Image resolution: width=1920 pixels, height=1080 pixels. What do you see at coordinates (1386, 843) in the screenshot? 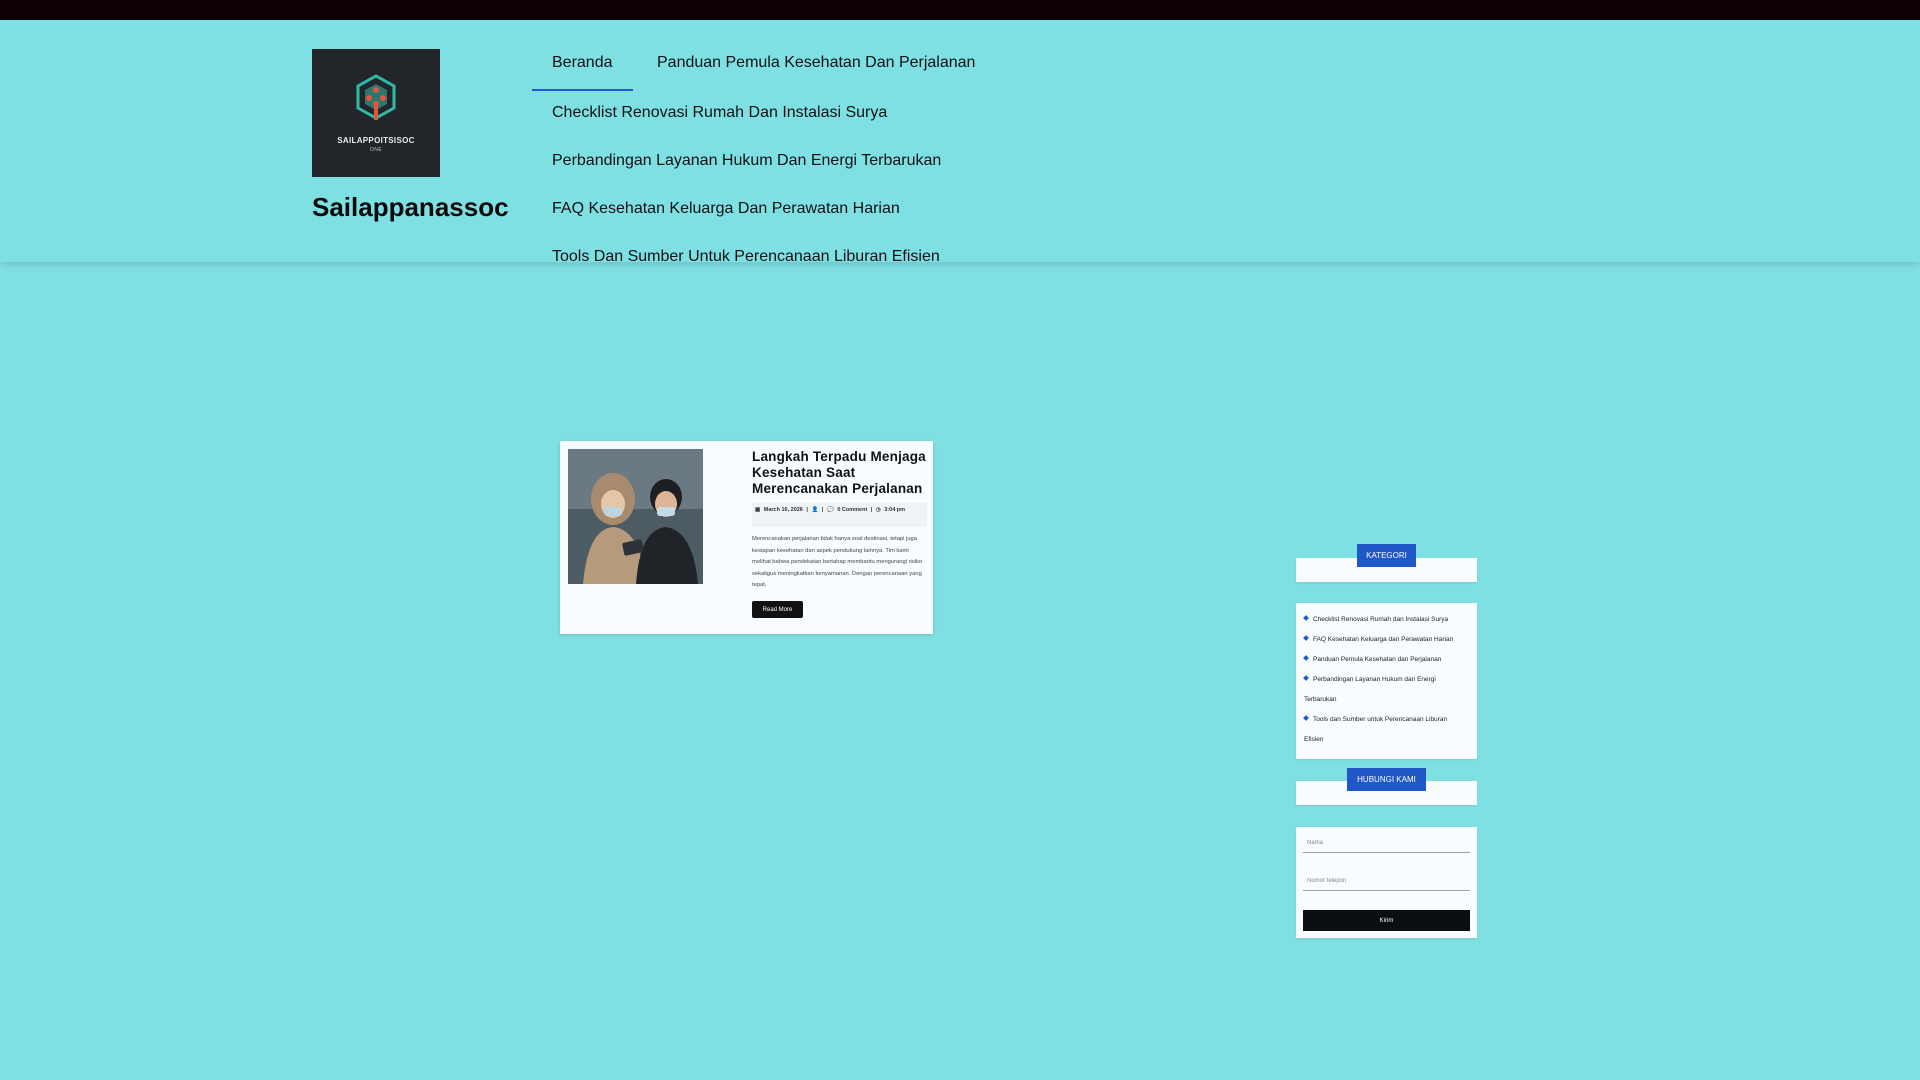
I see `name-input` at bounding box center [1386, 843].